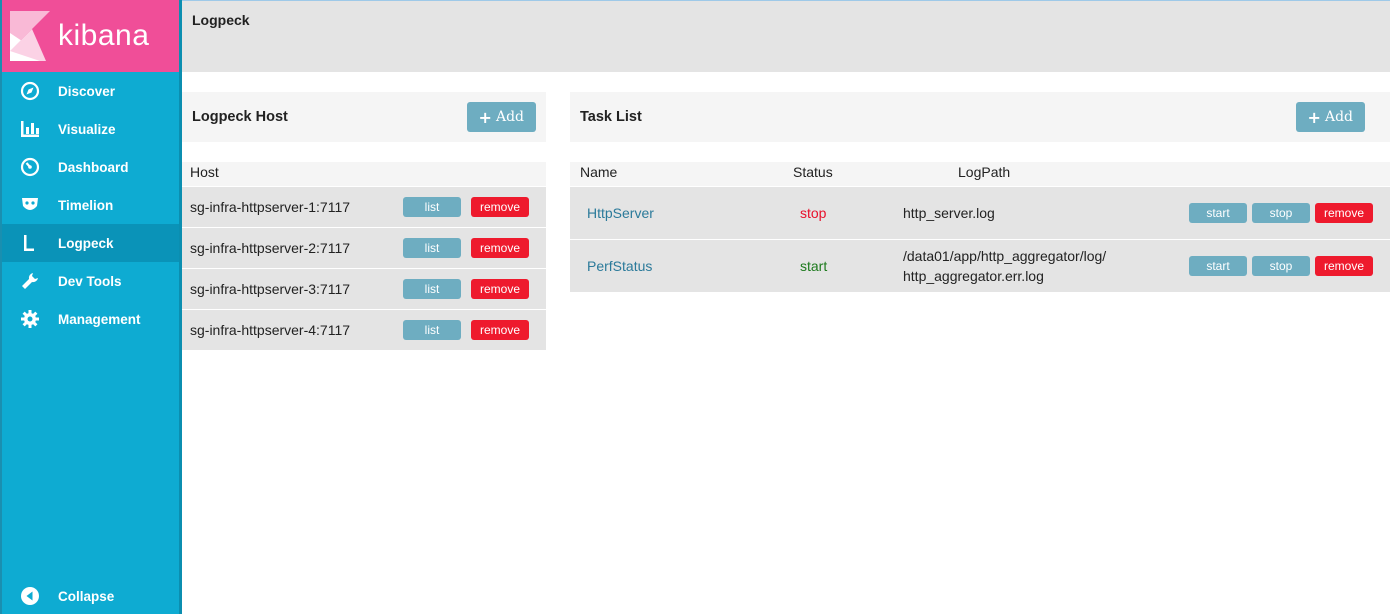 The height and width of the screenshot is (614, 1390). What do you see at coordinates (1005, 256) in the screenshot?
I see `logpath-line: /data01/app/http_aggregator/log/` at bounding box center [1005, 256].